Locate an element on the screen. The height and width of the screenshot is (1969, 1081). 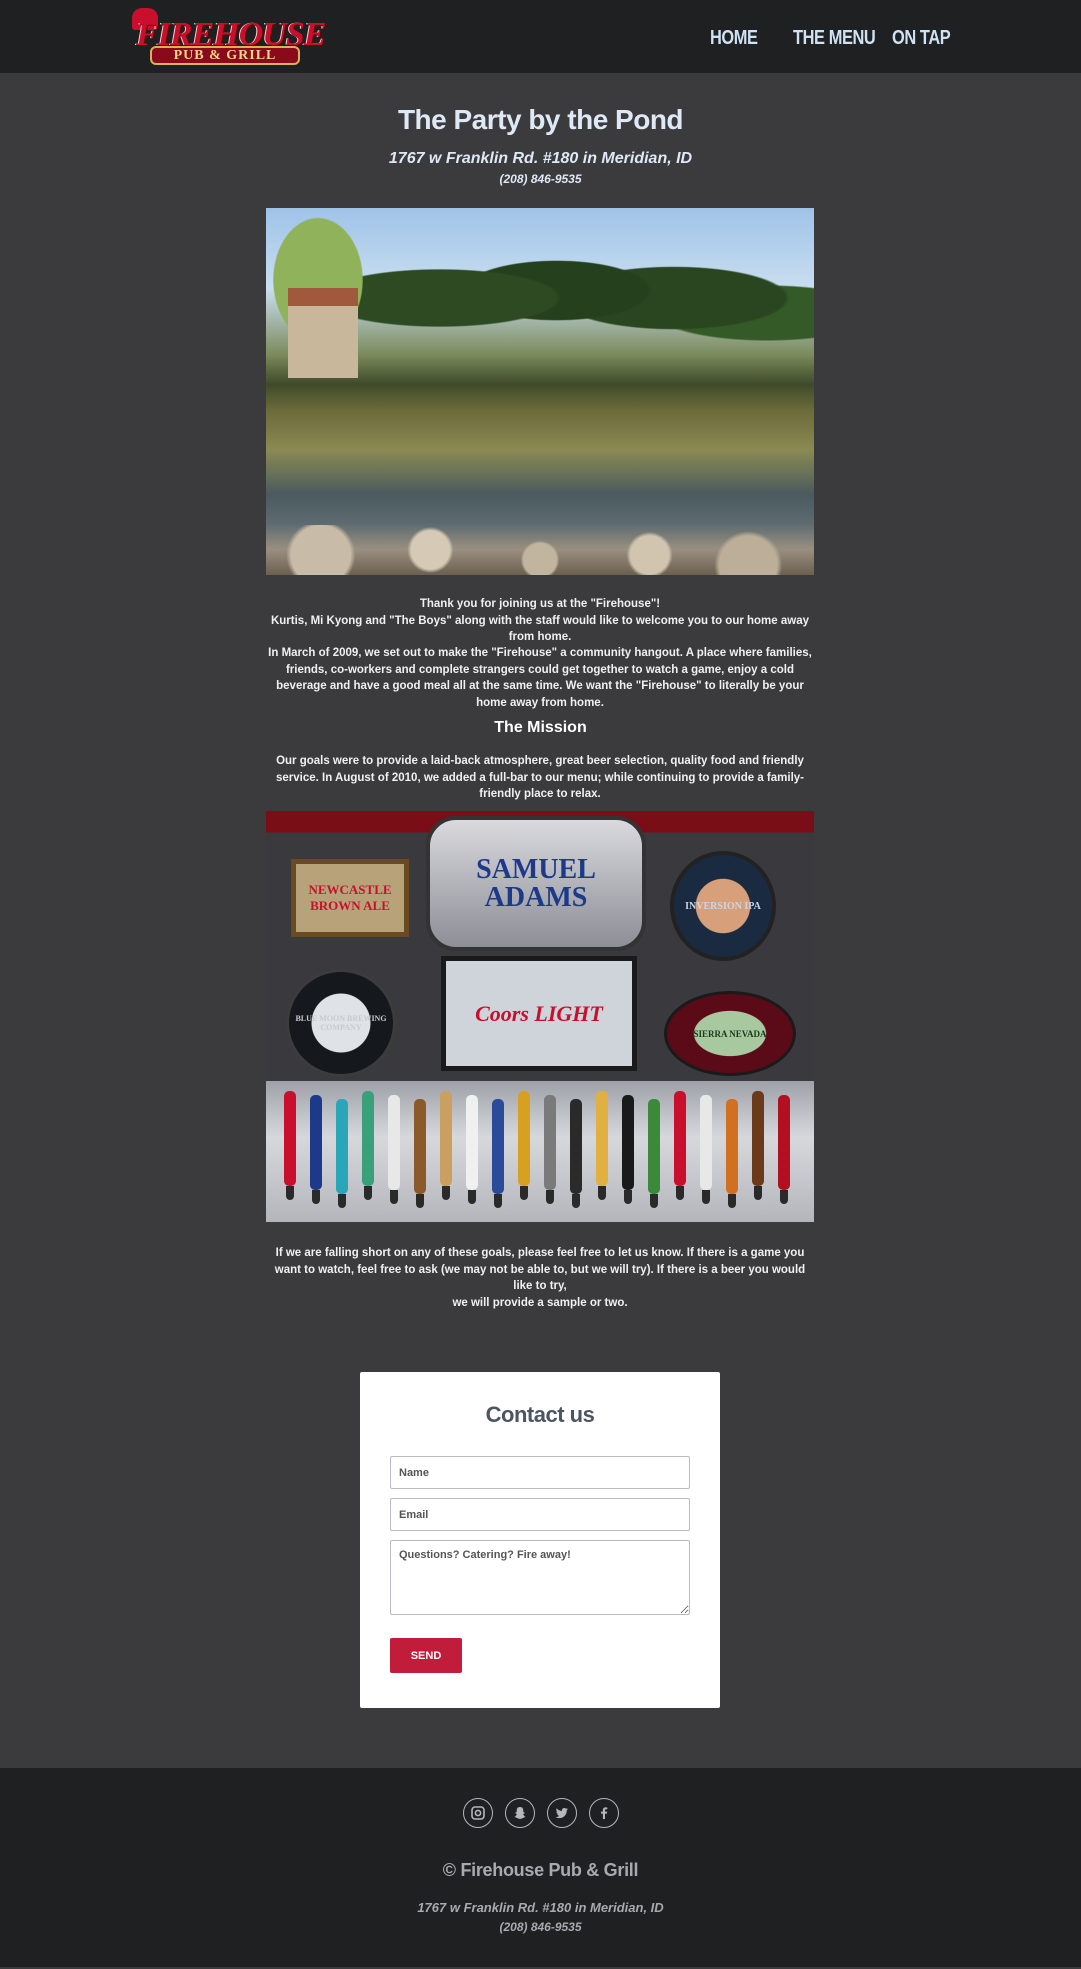
closing-line-2: we will provide a sample or two. is located at coordinates (540, 1302).